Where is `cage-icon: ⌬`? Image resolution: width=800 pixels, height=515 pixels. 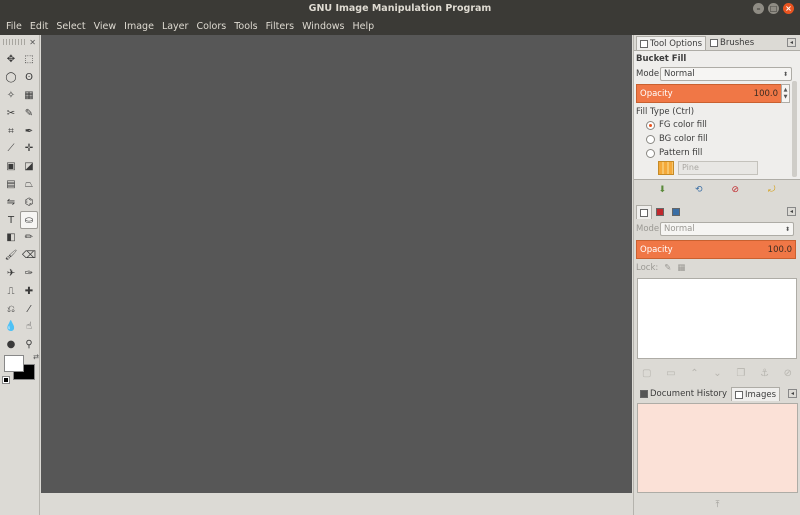
cage-icon: ⌬ is located at coordinates (29, 202).